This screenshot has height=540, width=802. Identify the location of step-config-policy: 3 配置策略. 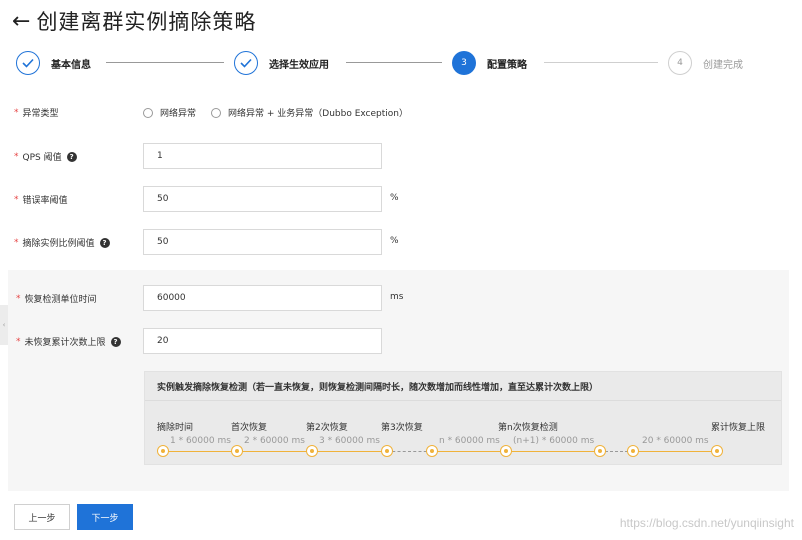
(489, 63).